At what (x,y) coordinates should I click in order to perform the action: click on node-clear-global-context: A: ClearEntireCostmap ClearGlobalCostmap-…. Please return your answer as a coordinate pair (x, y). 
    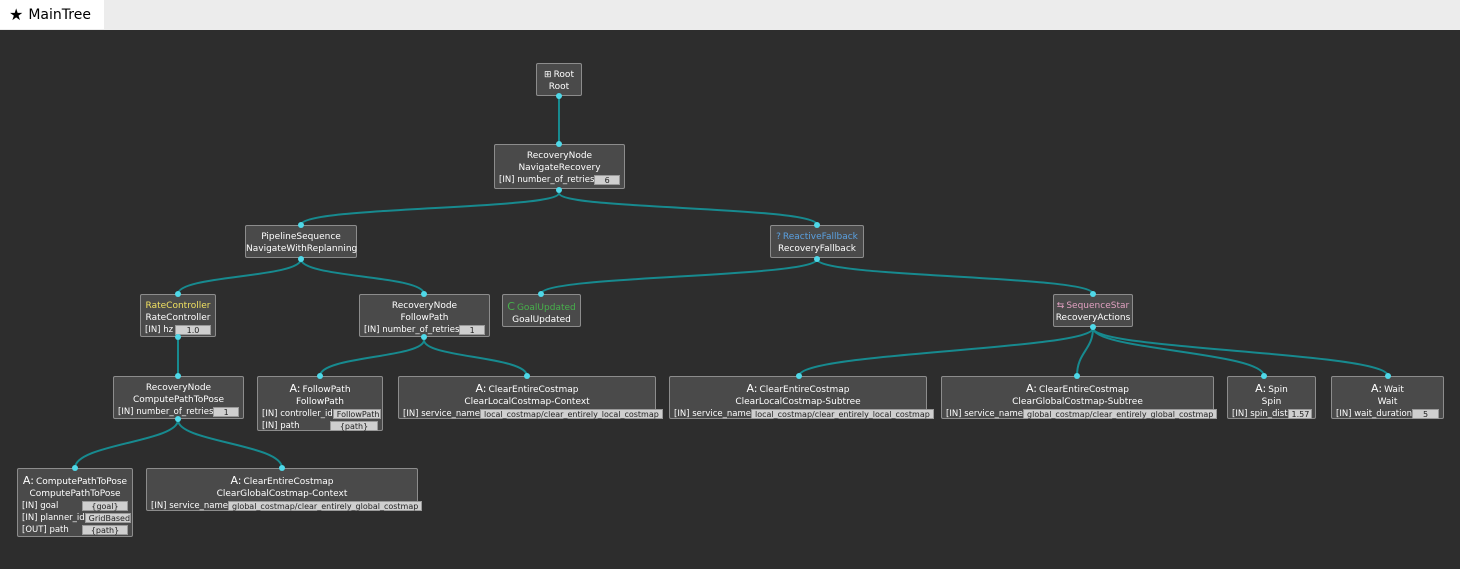
    Looking at the image, I should click on (284, 490).